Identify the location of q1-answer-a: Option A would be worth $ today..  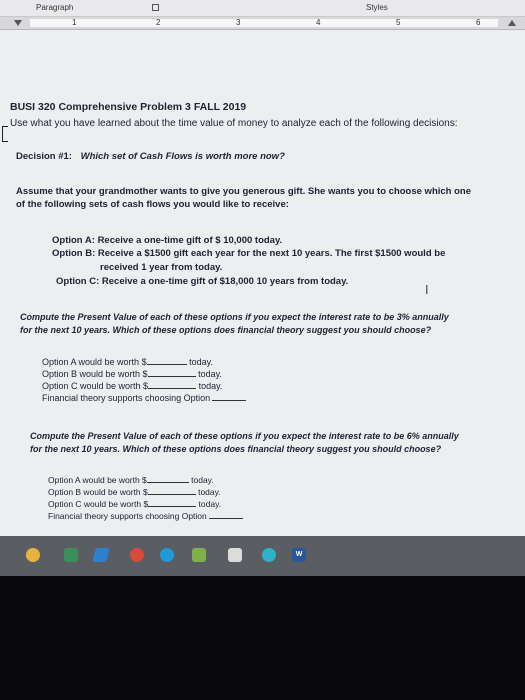
(127, 362).